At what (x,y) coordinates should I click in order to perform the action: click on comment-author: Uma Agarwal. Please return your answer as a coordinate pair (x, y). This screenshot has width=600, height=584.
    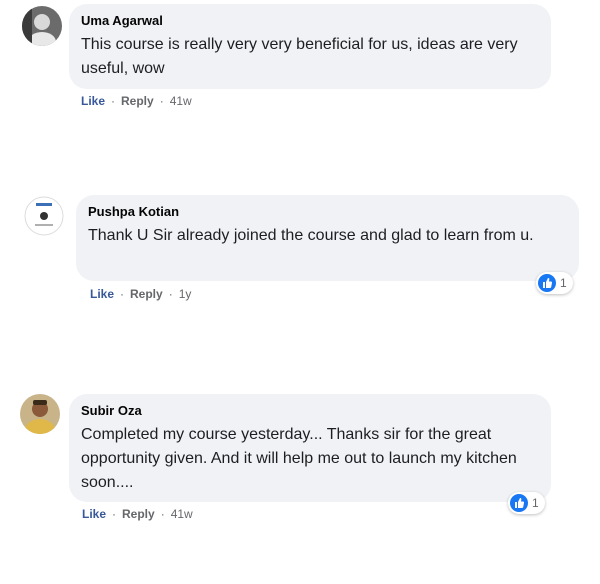
    Looking at the image, I should click on (310, 21).